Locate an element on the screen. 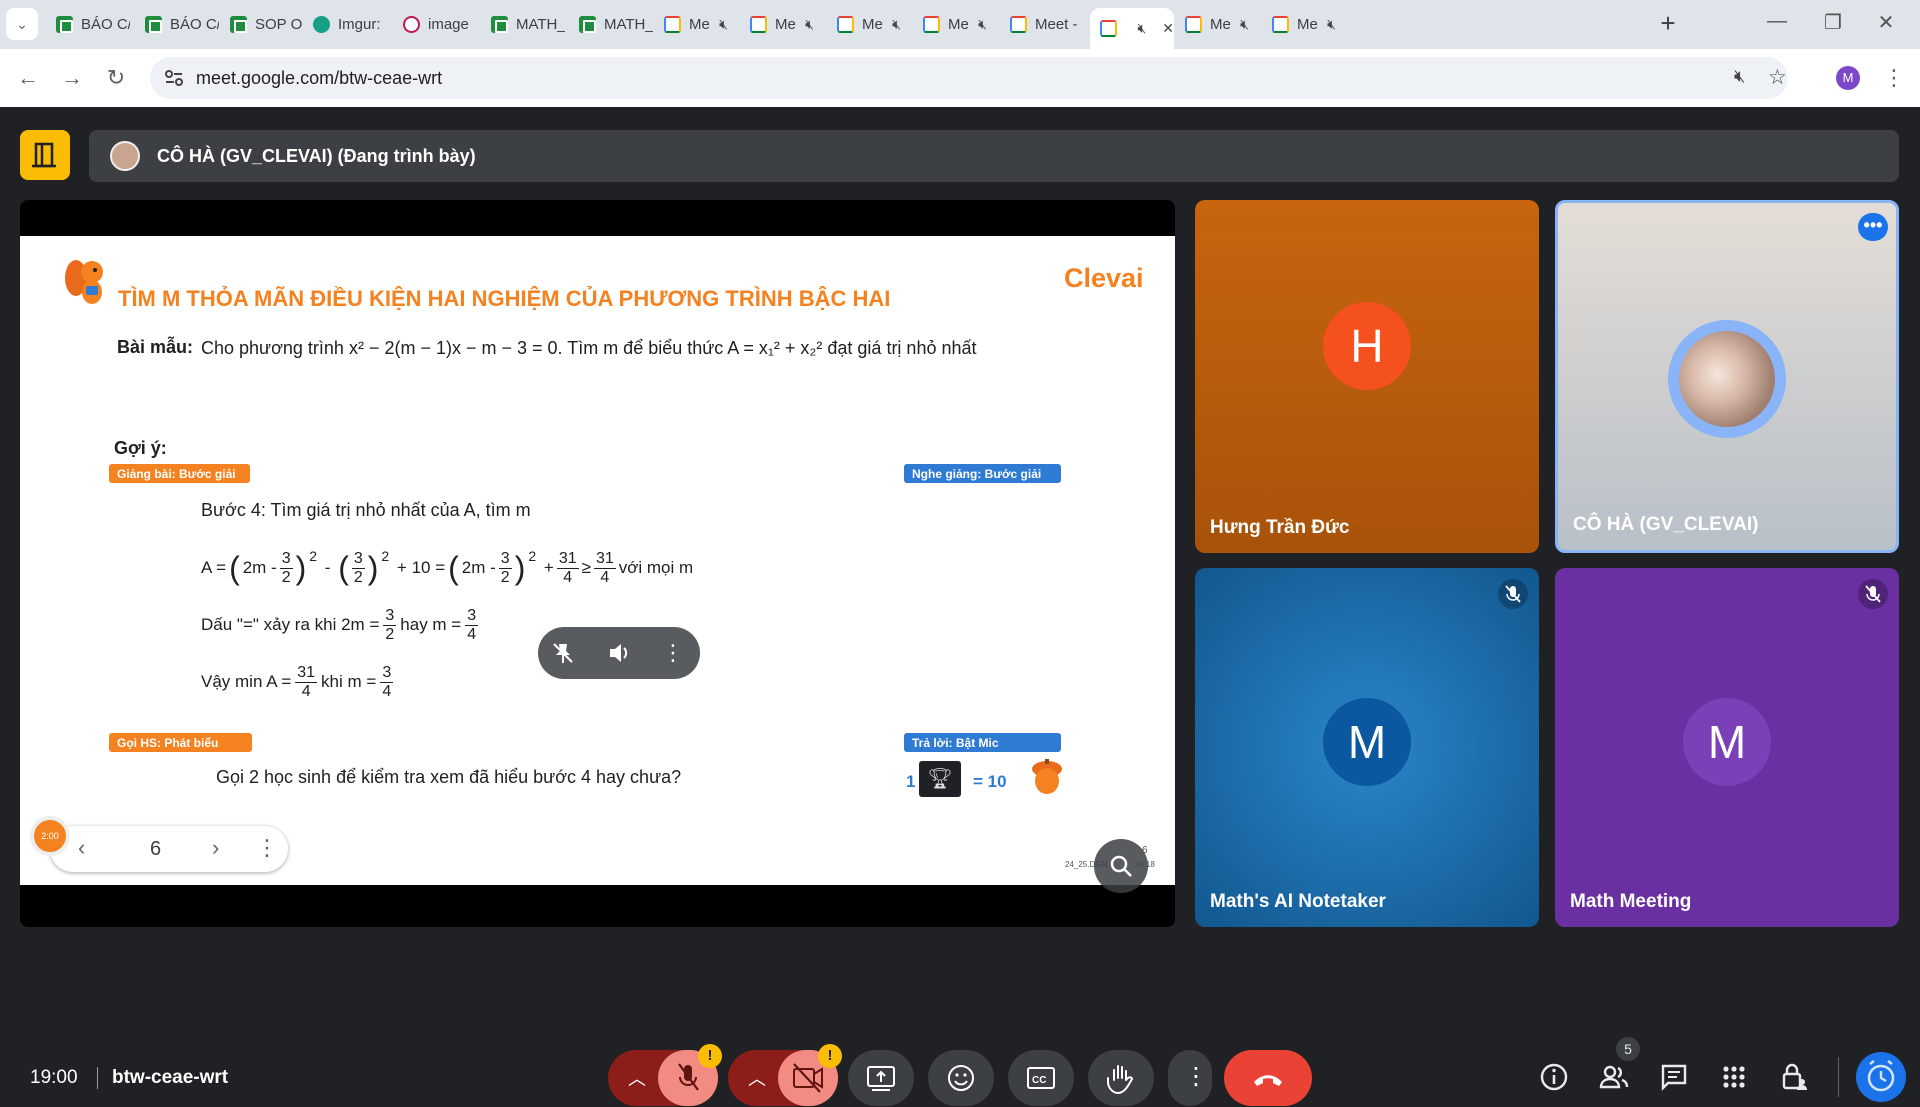  pin-off-icon is located at coordinates (563, 653).